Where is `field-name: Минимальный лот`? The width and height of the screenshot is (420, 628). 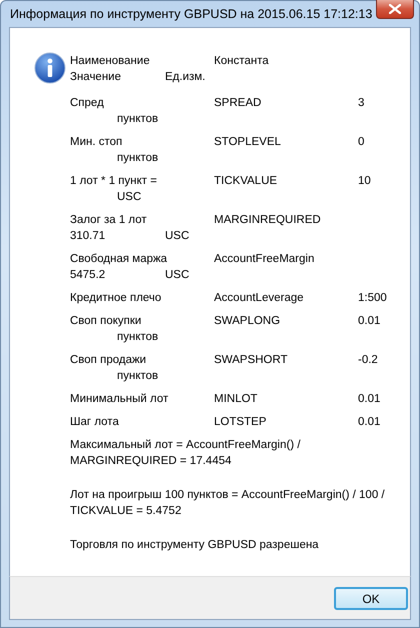 field-name: Минимальный лот is located at coordinates (120, 399).